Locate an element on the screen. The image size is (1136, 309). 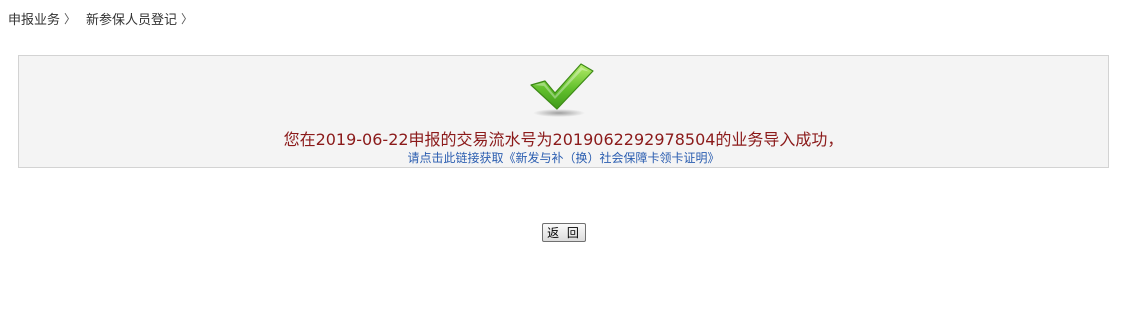
return-button: 返 回 is located at coordinates (564, 232).